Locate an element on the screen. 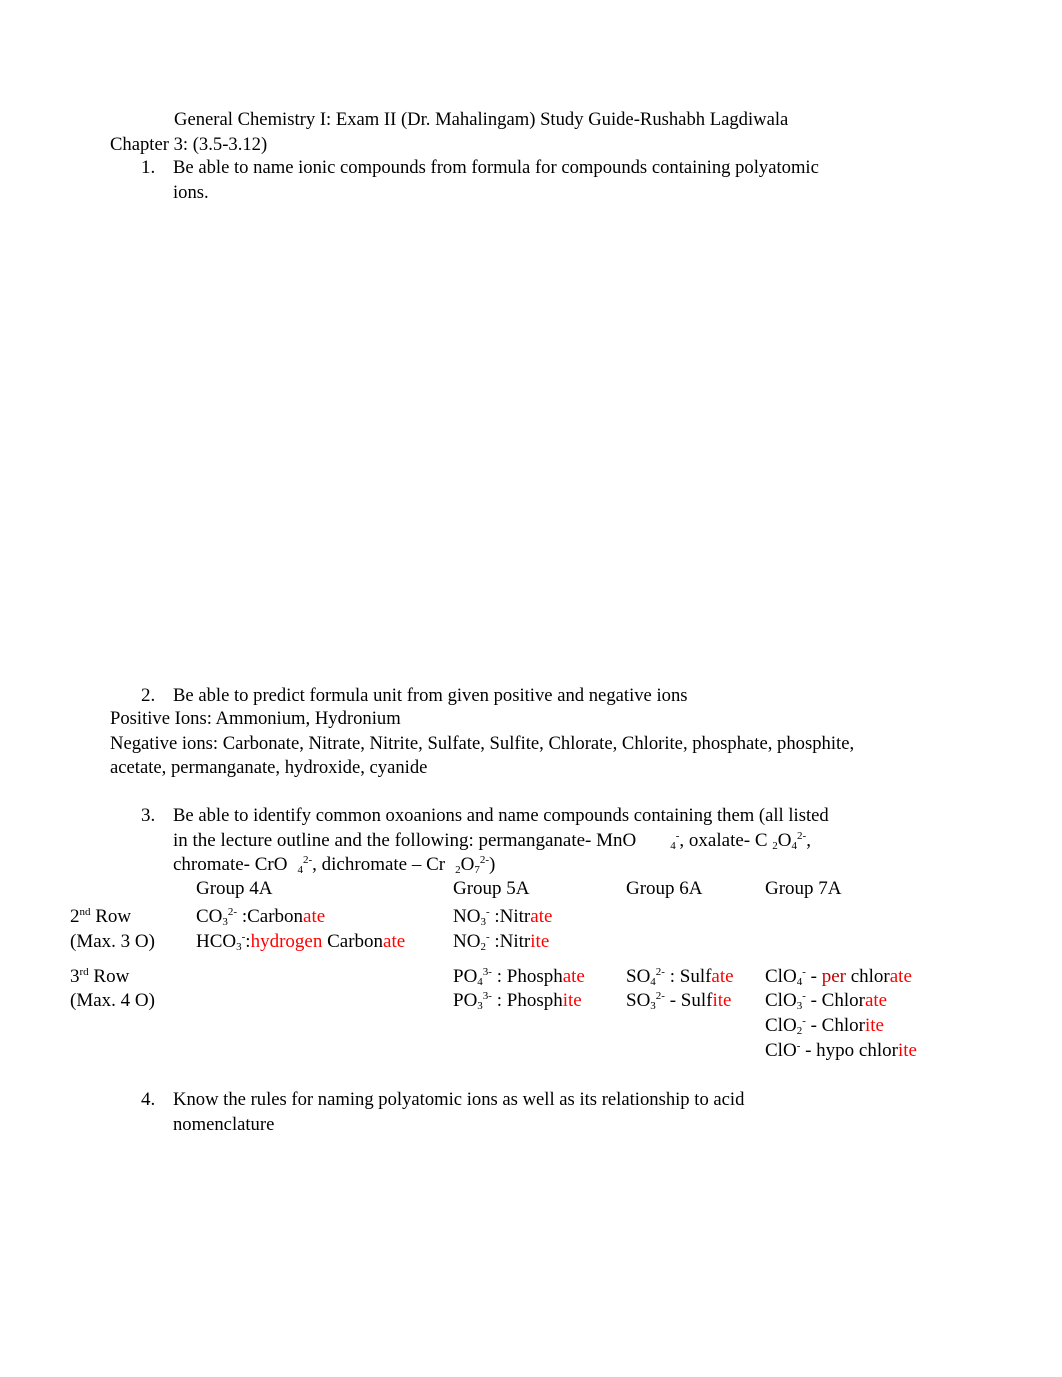 This screenshot has width=1062, height=1377. column-header: Group 4A is located at coordinates (234, 888).